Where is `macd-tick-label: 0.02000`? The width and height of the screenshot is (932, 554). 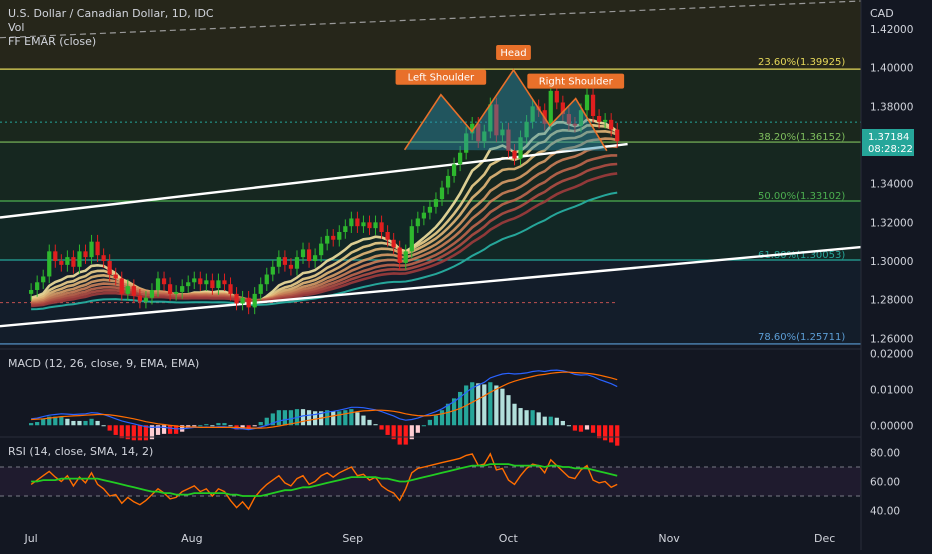 macd-tick-label: 0.02000 is located at coordinates (891, 355).